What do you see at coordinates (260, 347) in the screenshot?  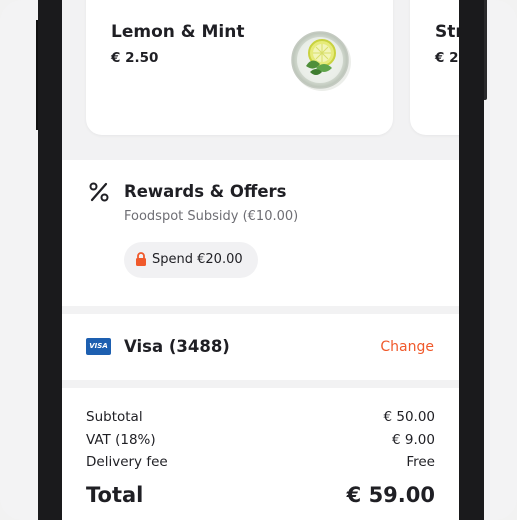 I see `payment-method-section: VISA Visa (3488) Change` at bounding box center [260, 347].